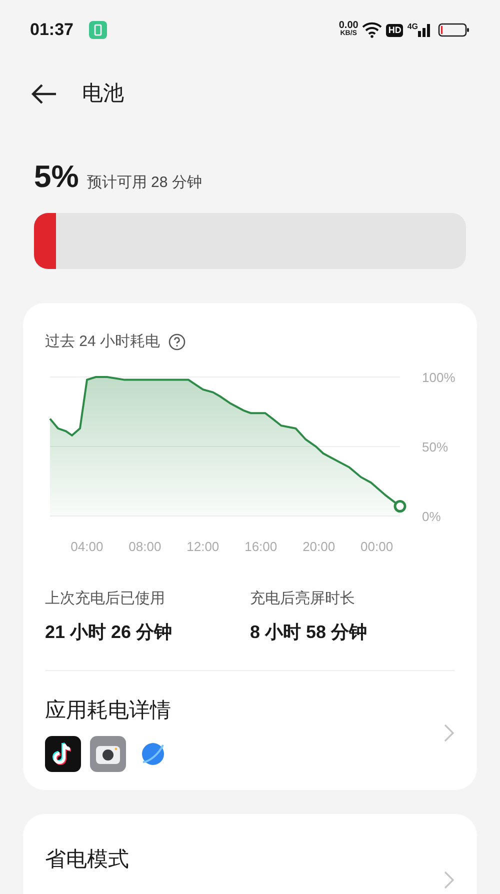  I want to click on help-icon, so click(177, 341).